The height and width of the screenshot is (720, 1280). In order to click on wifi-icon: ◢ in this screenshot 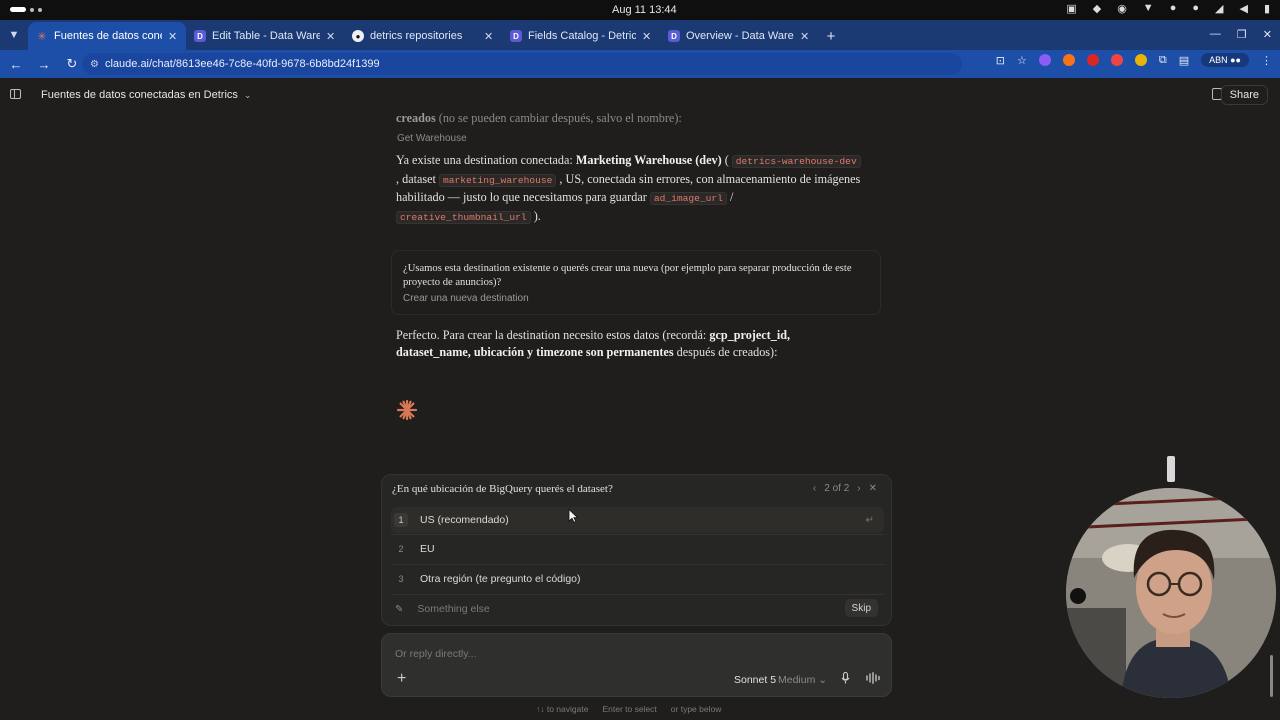, I will do `click(1219, 8)`.